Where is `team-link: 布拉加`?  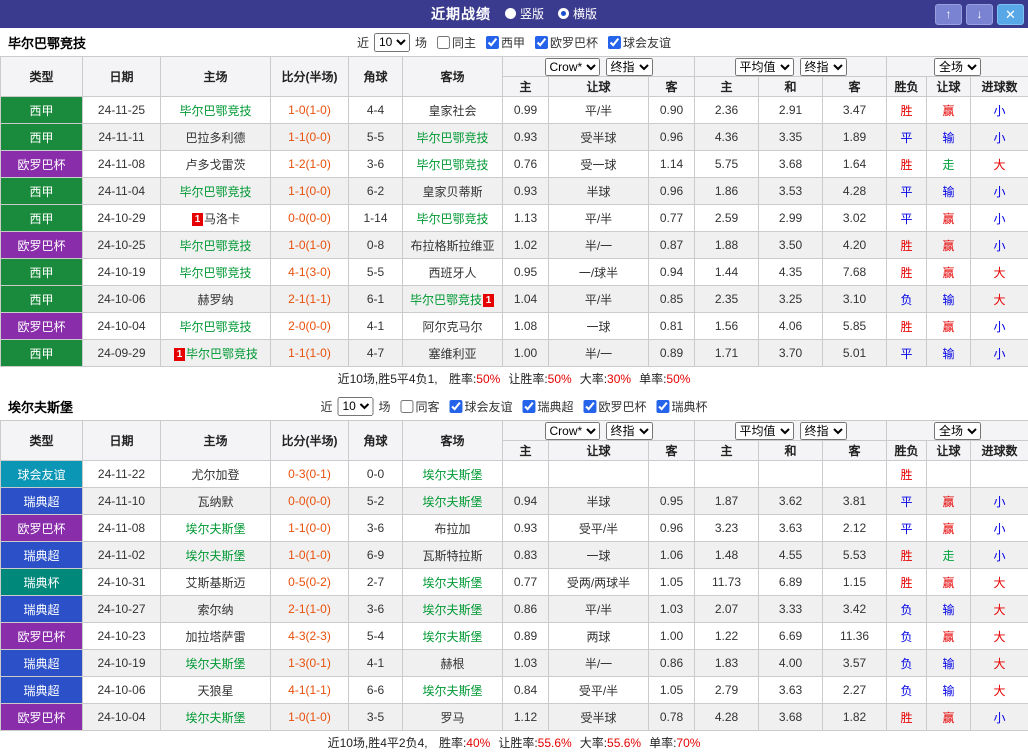
team-link: 布拉加 is located at coordinates (452, 529).